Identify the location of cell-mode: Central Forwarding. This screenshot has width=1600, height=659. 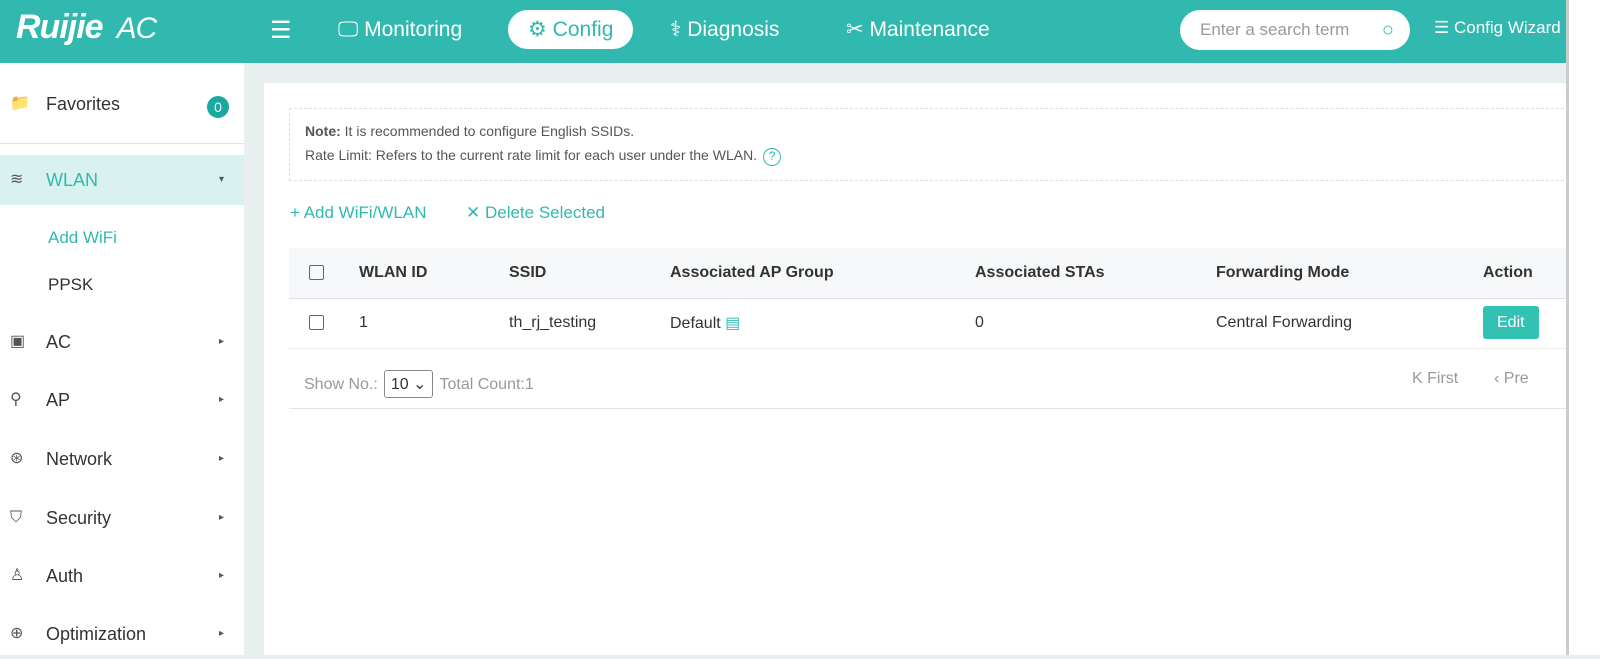
(1349, 323).